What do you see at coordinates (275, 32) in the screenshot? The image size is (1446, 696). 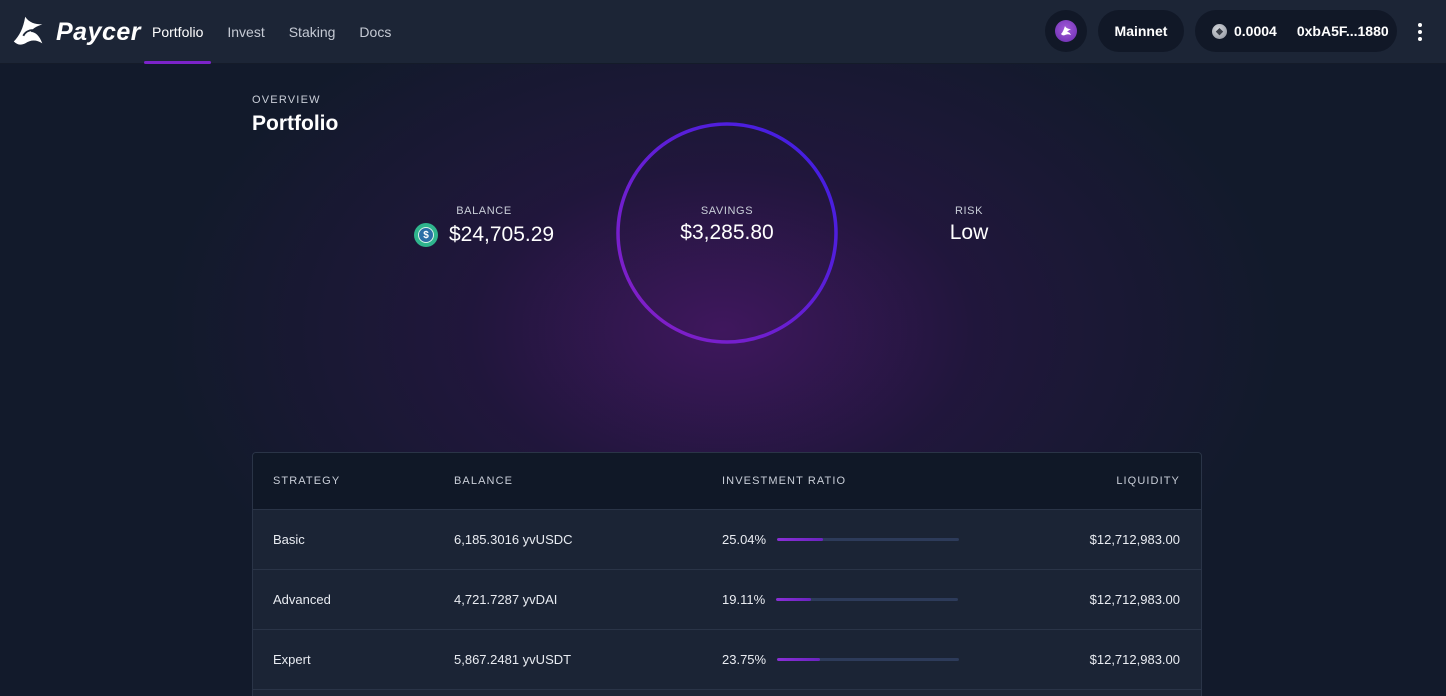 I see `main-nav: Portfolio Invest Staking Docs` at bounding box center [275, 32].